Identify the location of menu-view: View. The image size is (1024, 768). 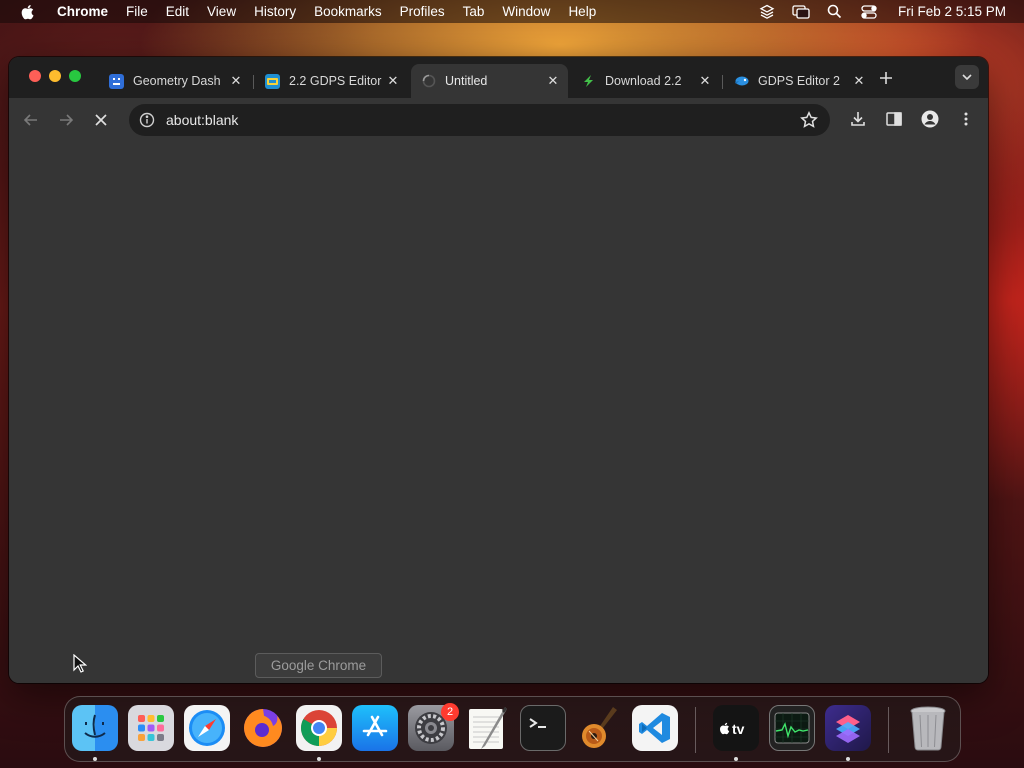
(221, 11).